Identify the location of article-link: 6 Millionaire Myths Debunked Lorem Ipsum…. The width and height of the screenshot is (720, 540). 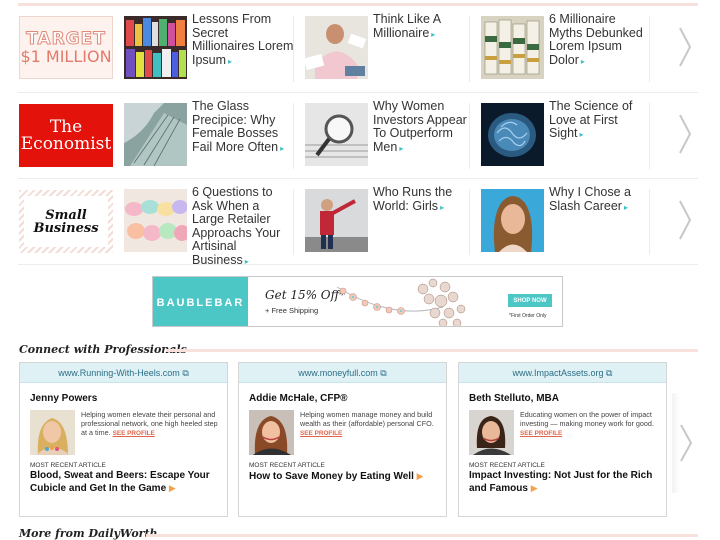
(563, 47).